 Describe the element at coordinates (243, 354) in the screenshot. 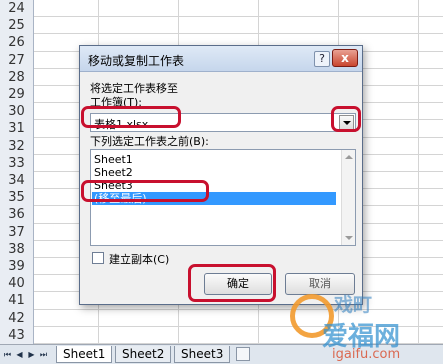

I see `insert-sheet-icon` at that location.